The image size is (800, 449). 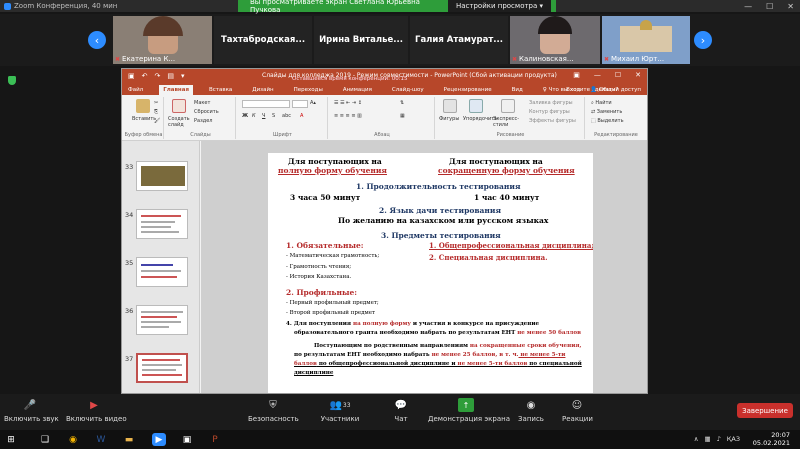 I want to click on security-button: ⛨ Безопасность, so click(x=273, y=411).